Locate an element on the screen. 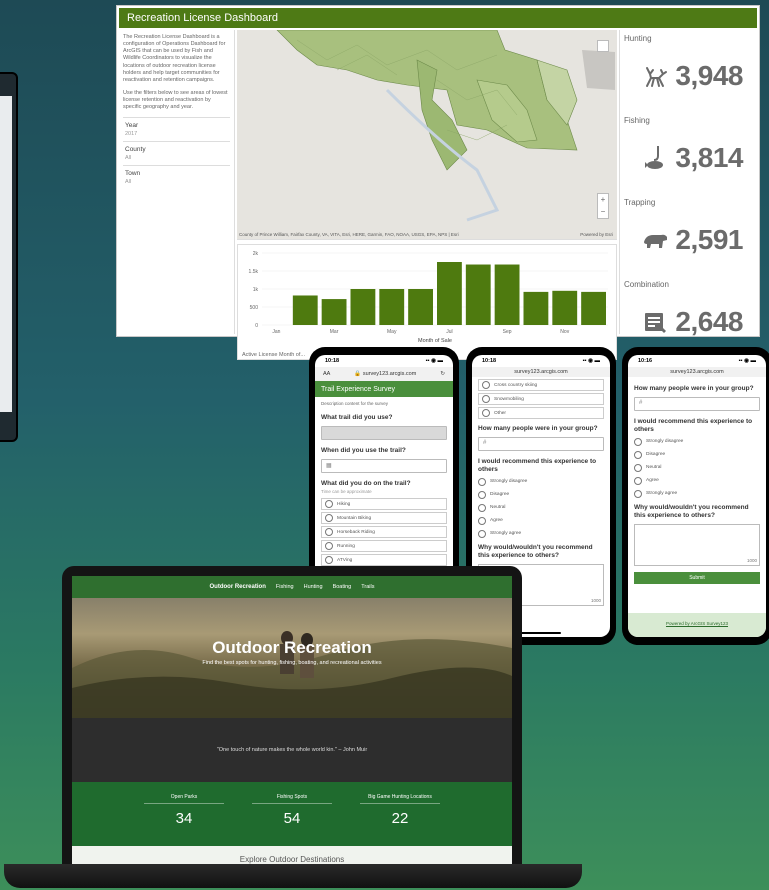 The image size is (769, 890). status-time: 10:16 is located at coordinates (645, 361).